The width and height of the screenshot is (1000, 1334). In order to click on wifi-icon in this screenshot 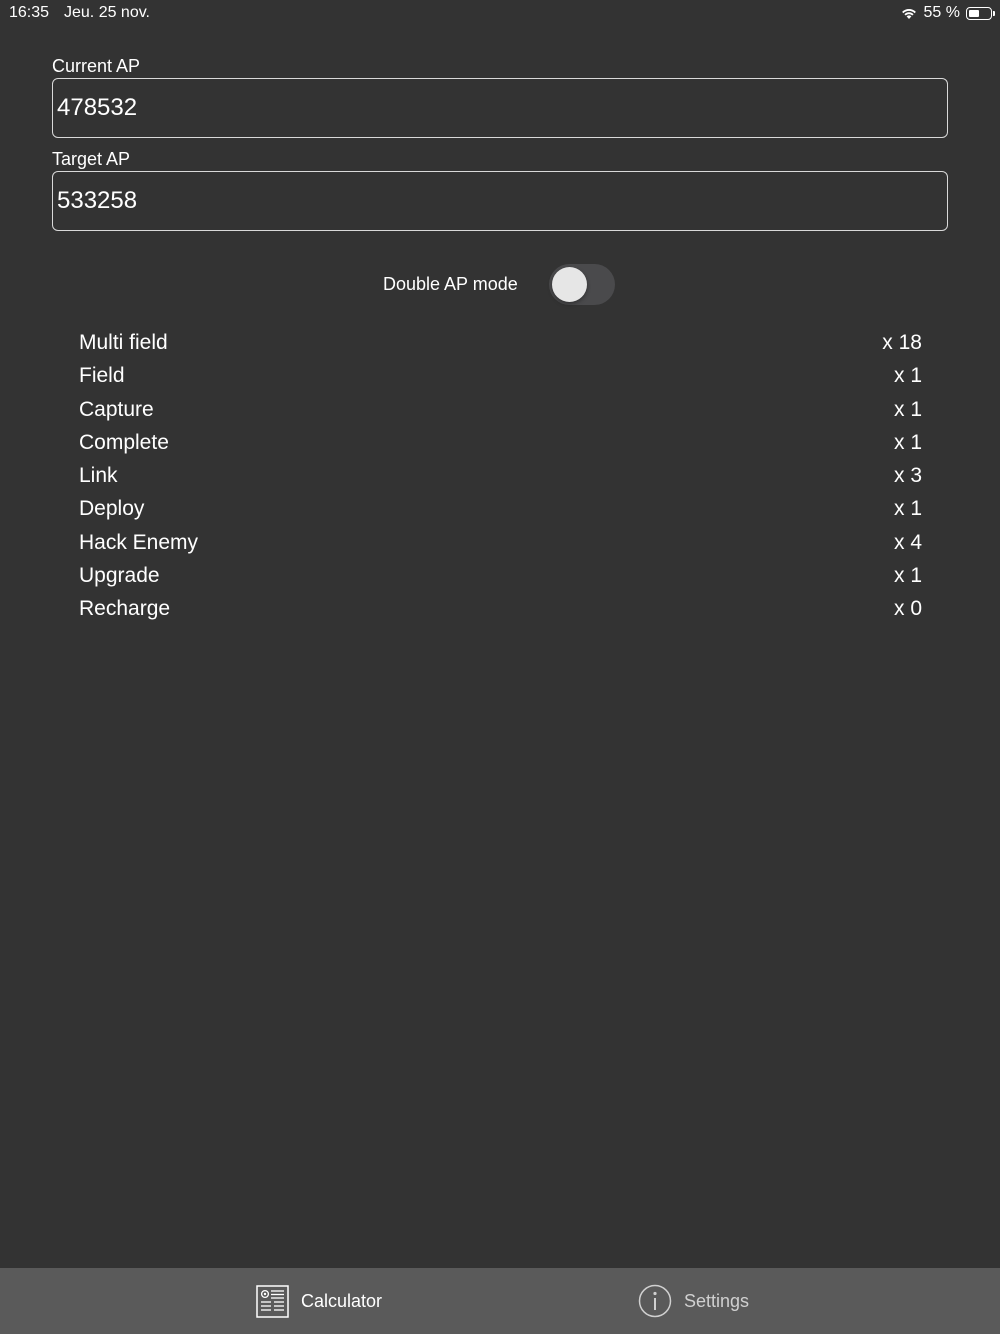, I will do `click(909, 13)`.